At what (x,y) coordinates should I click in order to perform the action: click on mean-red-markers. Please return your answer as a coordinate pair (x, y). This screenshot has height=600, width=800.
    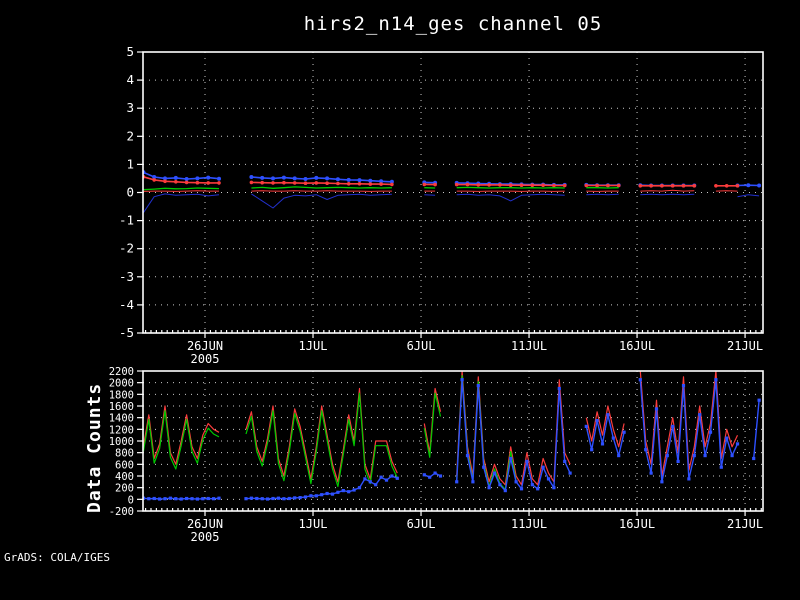
    Looking at the image, I should click on (441, 181).